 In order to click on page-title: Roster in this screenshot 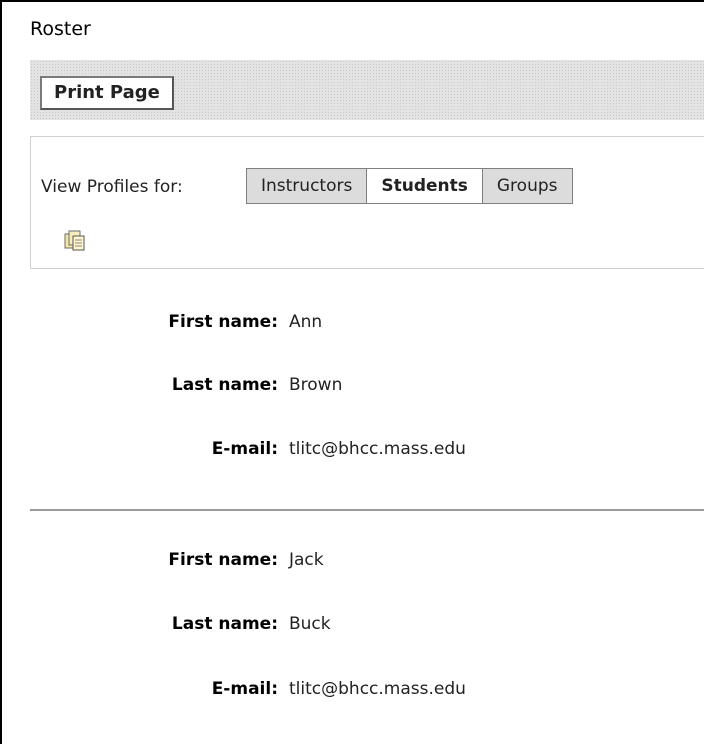, I will do `click(60, 29)`.